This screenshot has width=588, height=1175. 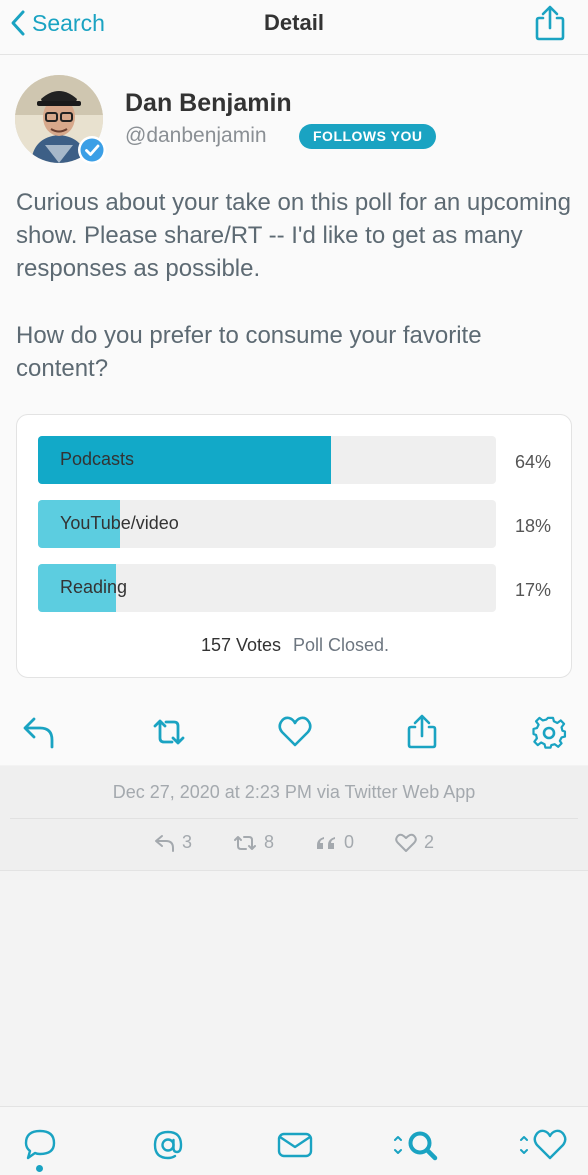 I want to click on tweet-action-bar, so click(x=294, y=732).